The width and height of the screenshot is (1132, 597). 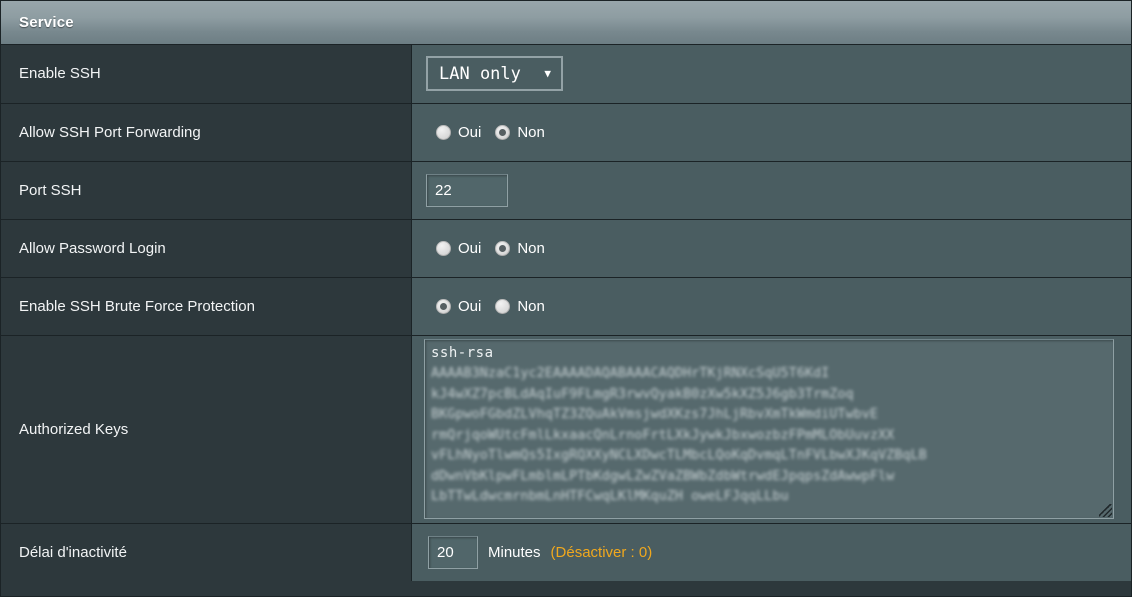 I want to click on chevron-down-icon: ▼, so click(x=547, y=74).